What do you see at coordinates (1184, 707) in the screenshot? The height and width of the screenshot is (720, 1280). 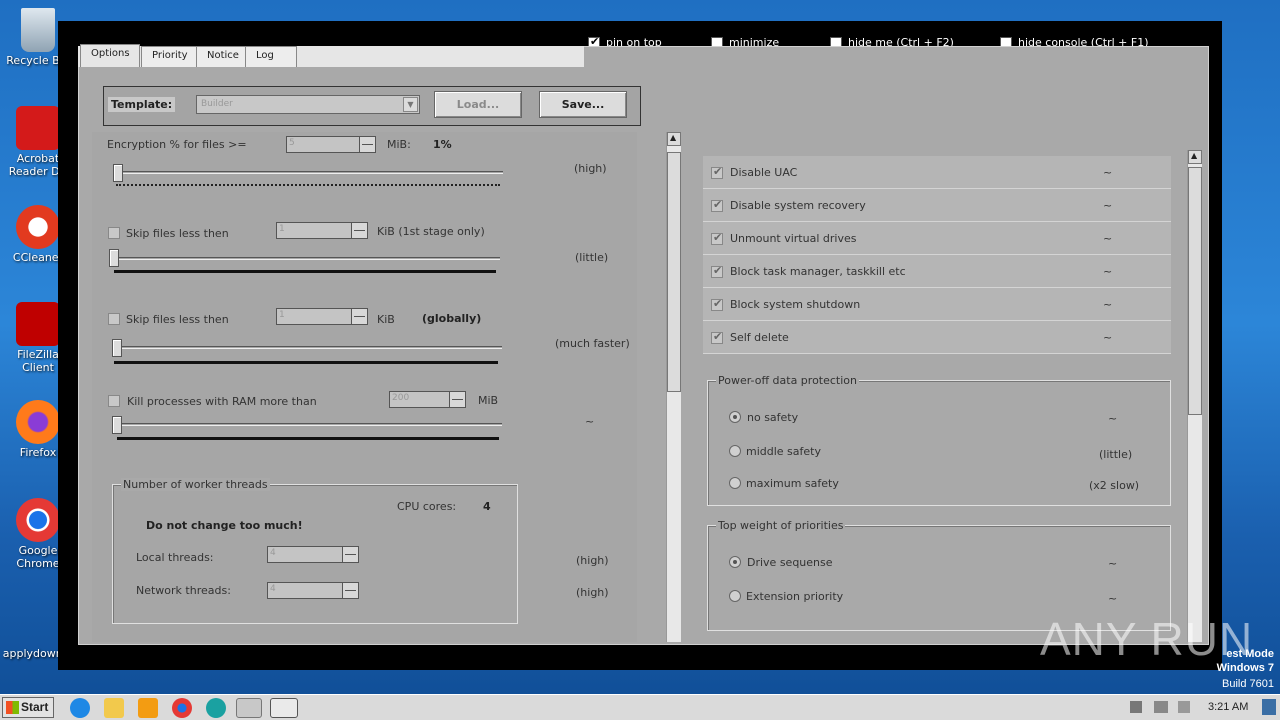 I see `flag-icon` at bounding box center [1184, 707].